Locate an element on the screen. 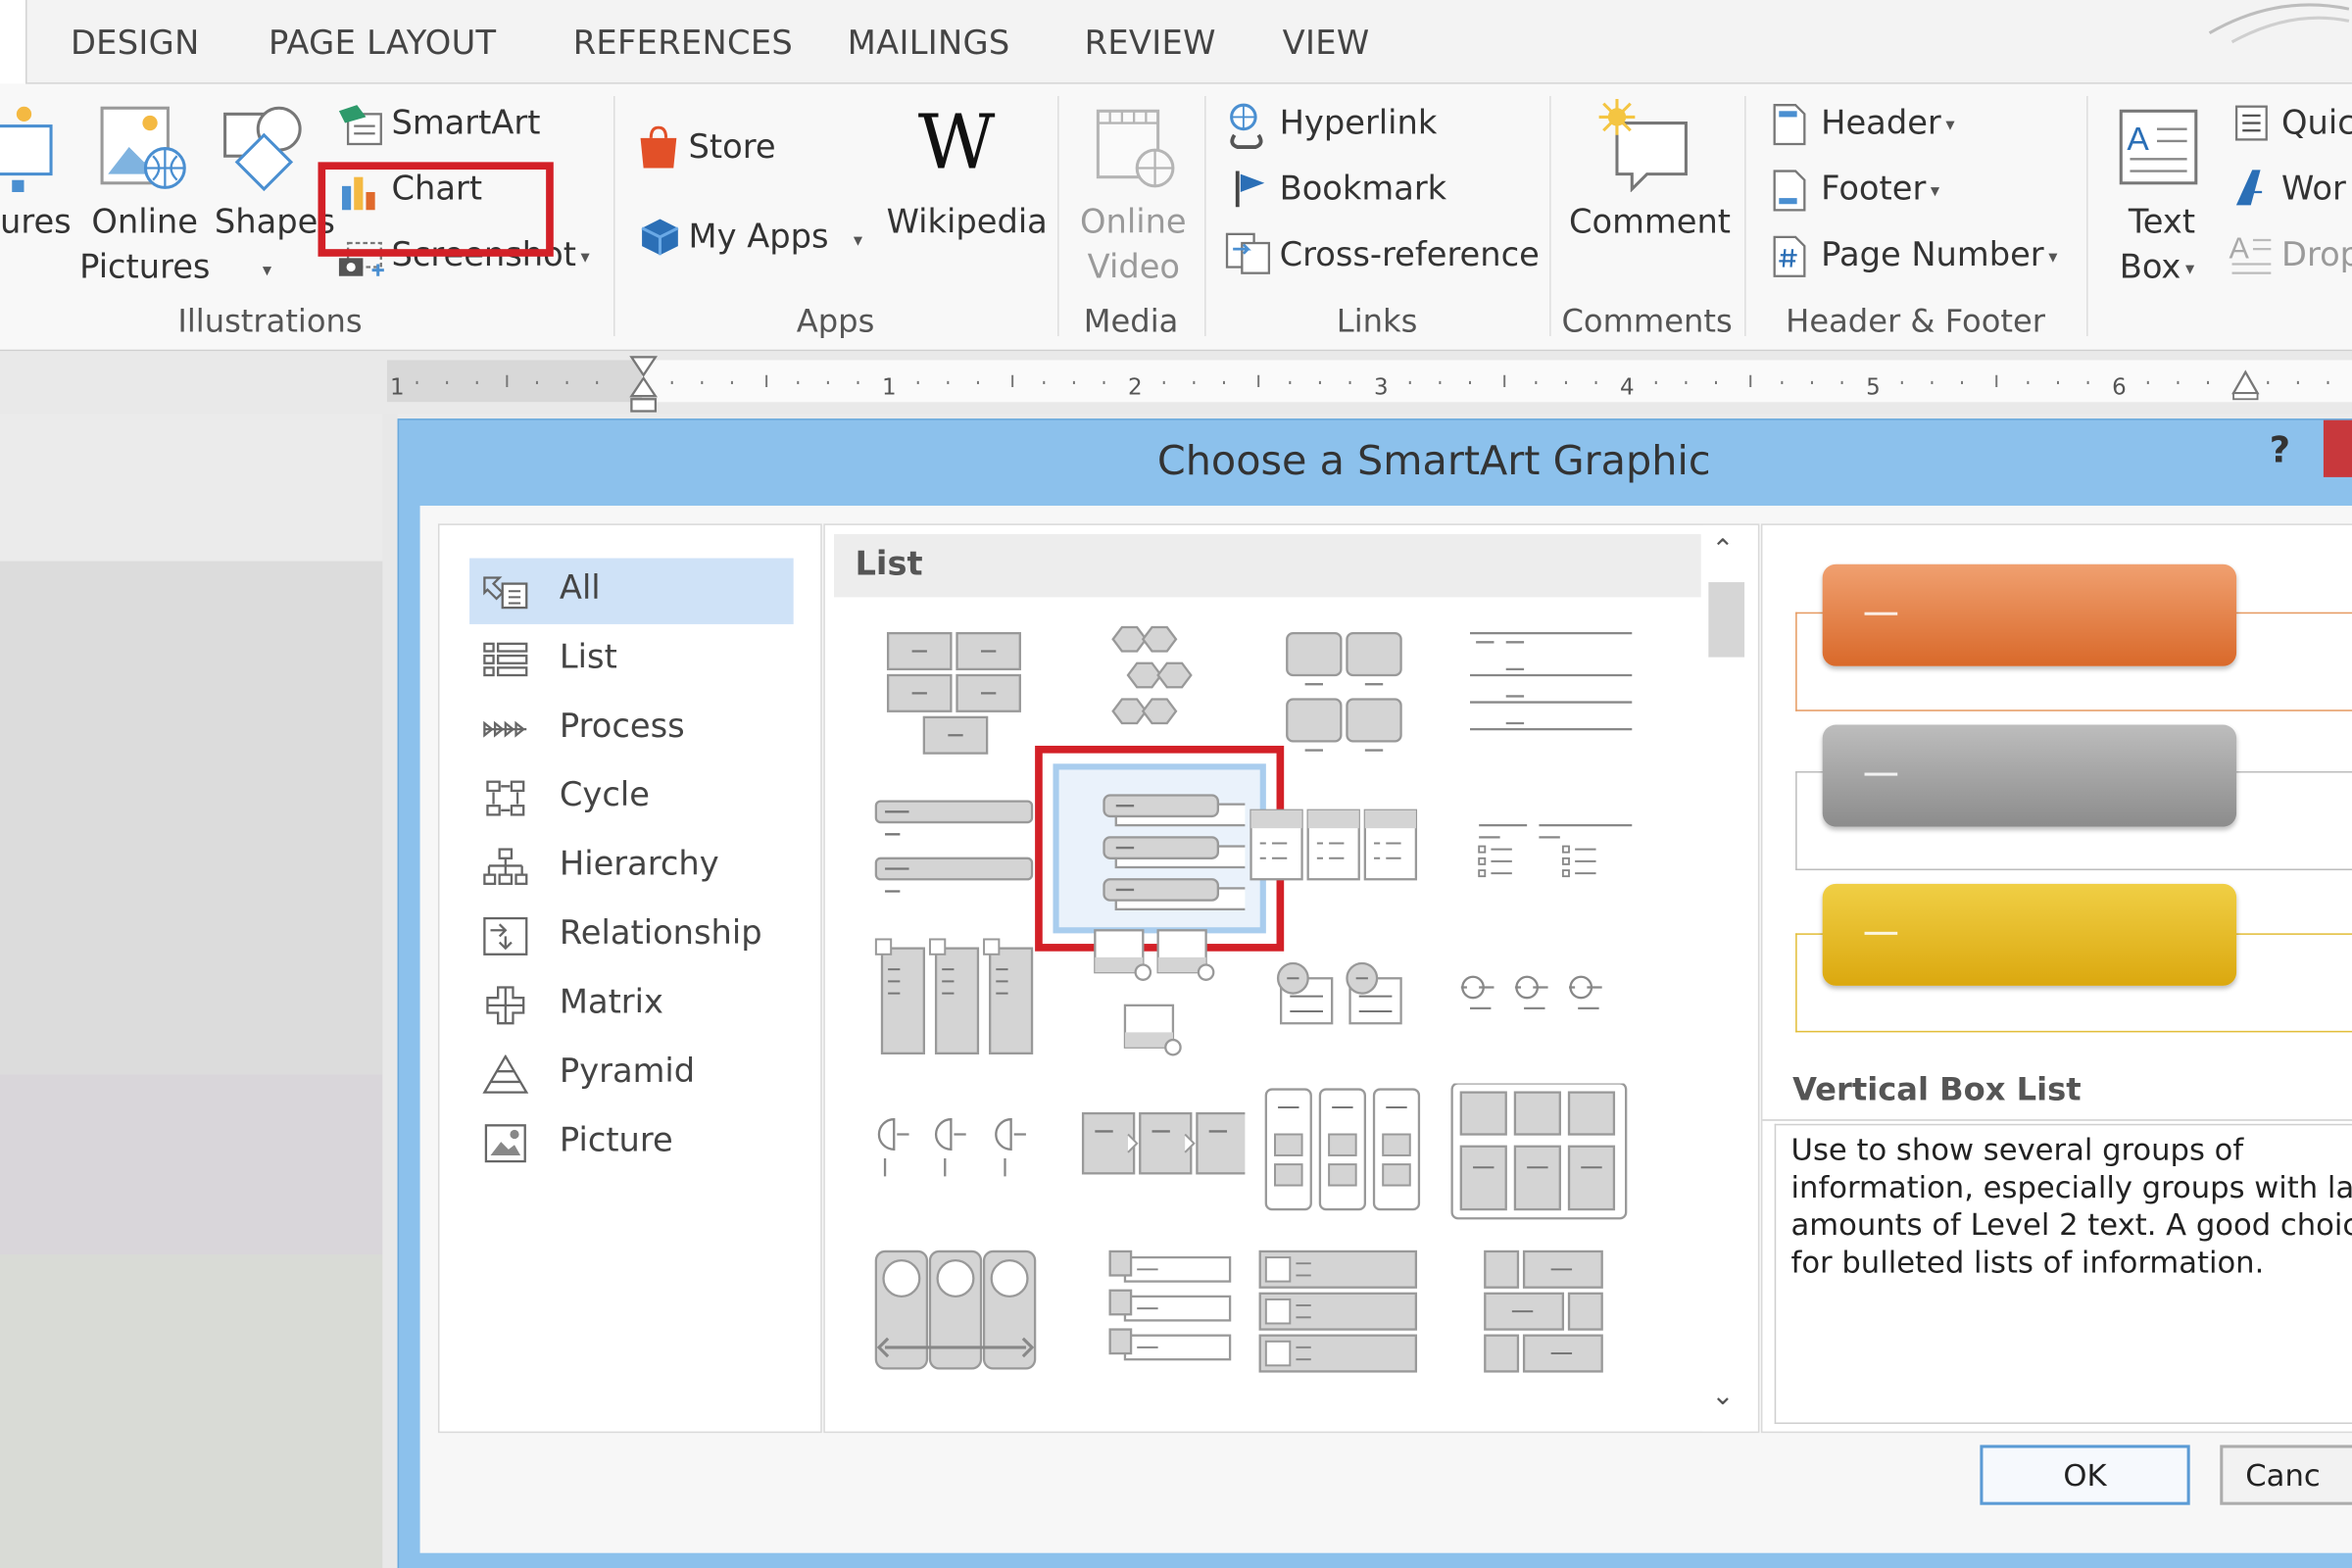  category-process: Process is located at coordinates (631, 728).